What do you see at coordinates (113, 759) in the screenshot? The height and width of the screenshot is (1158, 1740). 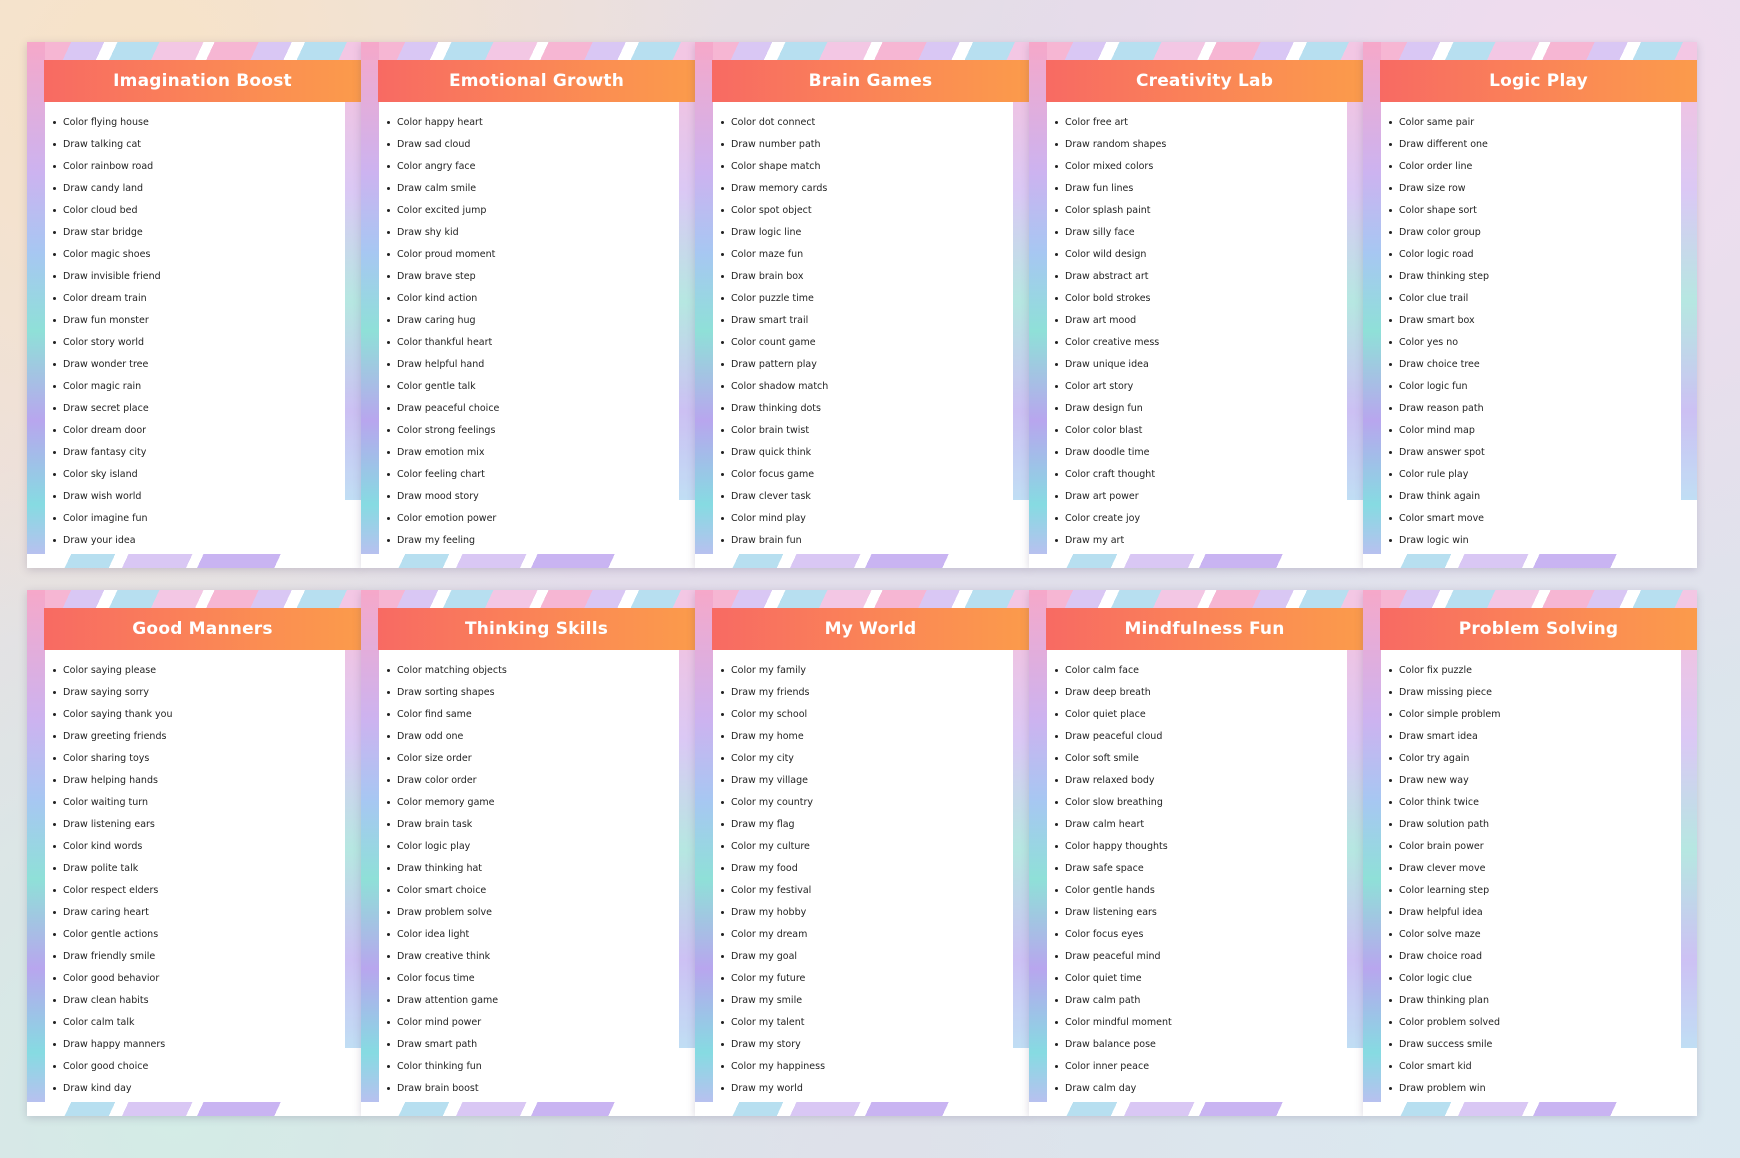 I see `list-item: Color sharing toys` at bounding box center [113, 759].